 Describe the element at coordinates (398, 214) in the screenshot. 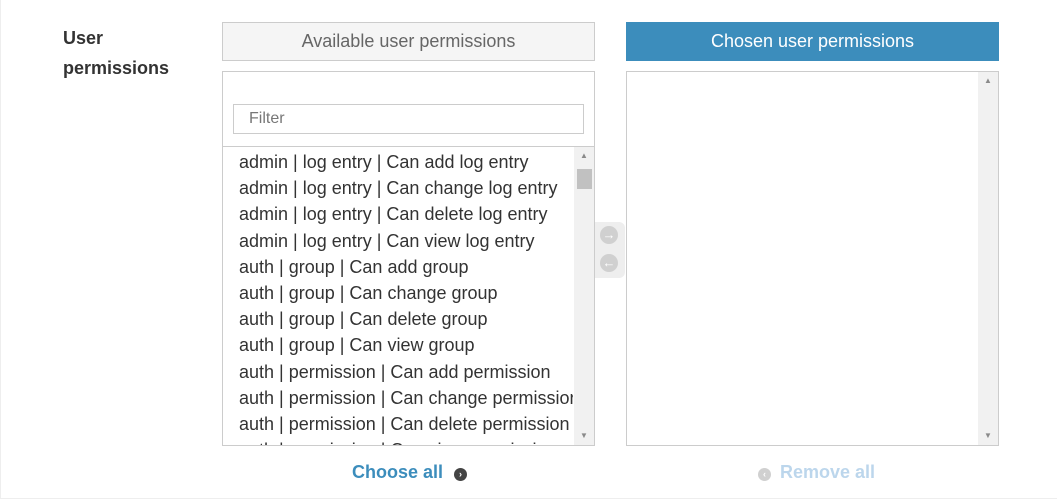

I see `permission-option: admin | log entry | Can delete log entry` at that location.